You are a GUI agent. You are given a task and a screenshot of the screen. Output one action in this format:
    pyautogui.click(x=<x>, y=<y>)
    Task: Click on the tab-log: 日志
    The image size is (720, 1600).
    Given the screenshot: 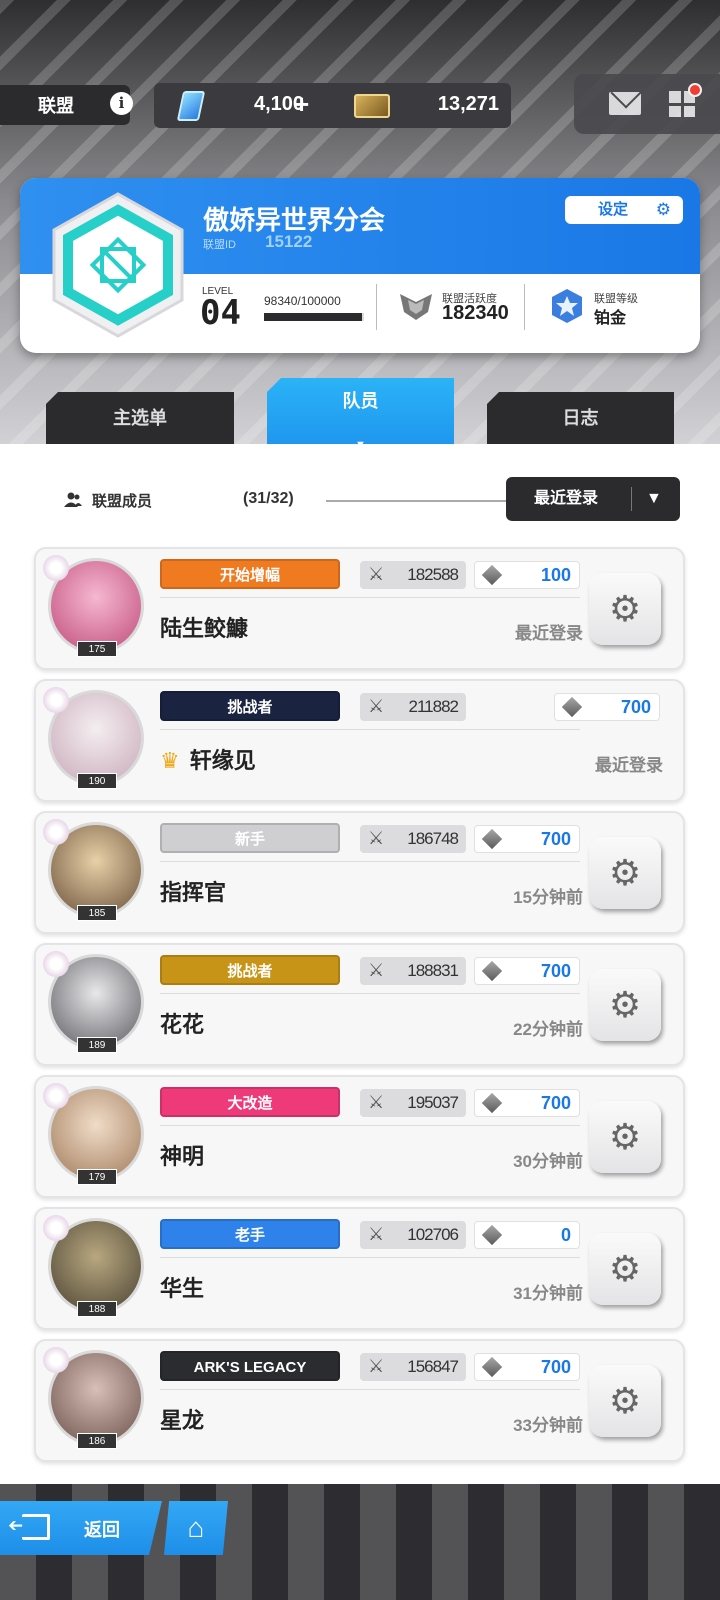 What is the action you would take?
    pyautogui.click(x=580, y=418)
    